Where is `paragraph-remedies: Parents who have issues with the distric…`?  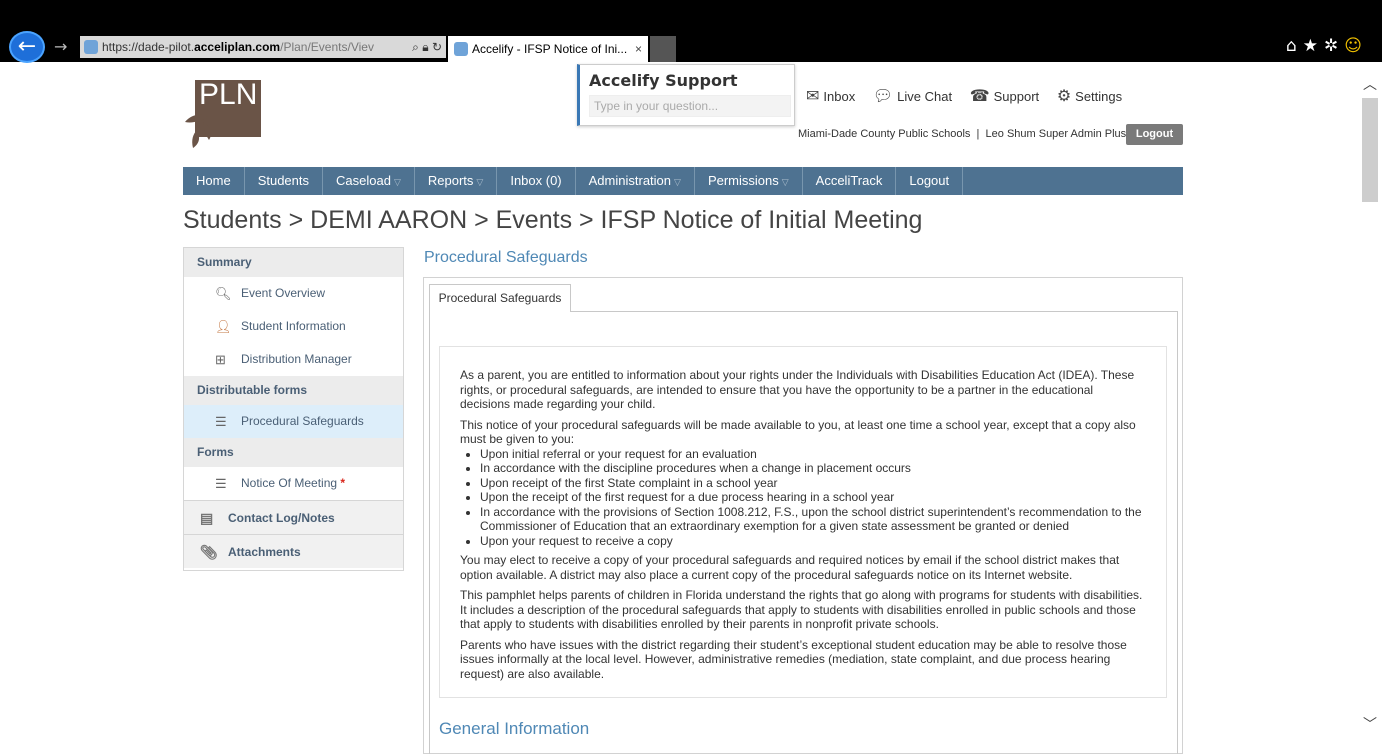
paragraph-remedies: Parents who have issues with the distric… is located at coordinates (793, 659).